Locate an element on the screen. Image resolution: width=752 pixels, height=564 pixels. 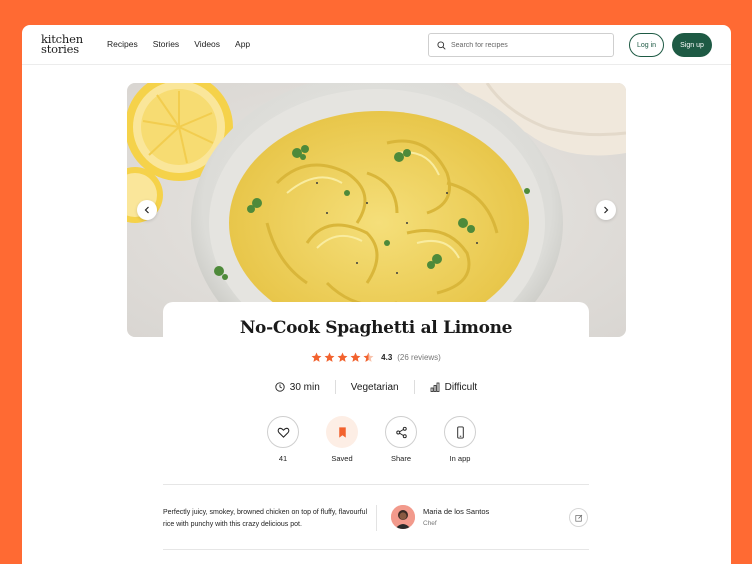
in-app-action: In app is located at coordinates (460, 439).